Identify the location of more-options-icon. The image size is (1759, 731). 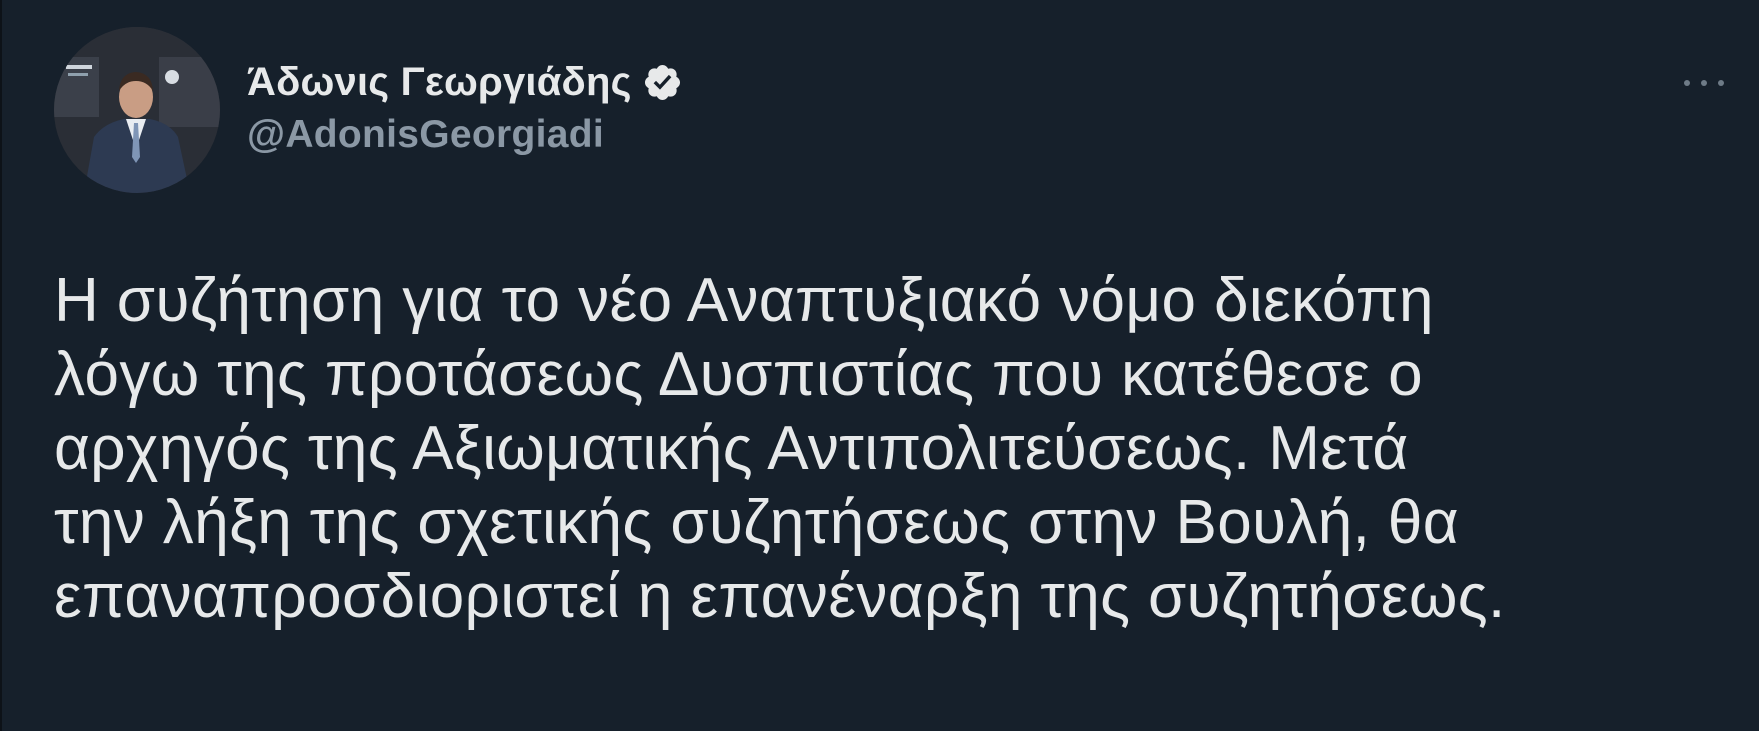
(1704, 83).